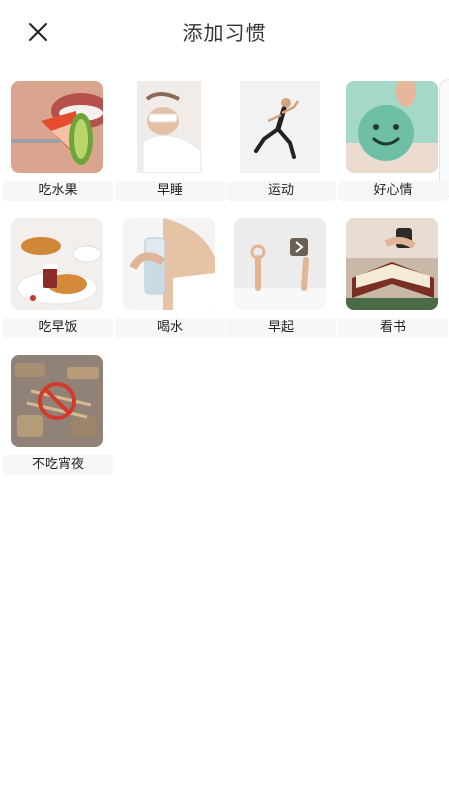 The height and width of the screenshot is (799, 449). Describe the element at coordinates (57, 127) in the screenshot. I see `fruit-photo` at that location.